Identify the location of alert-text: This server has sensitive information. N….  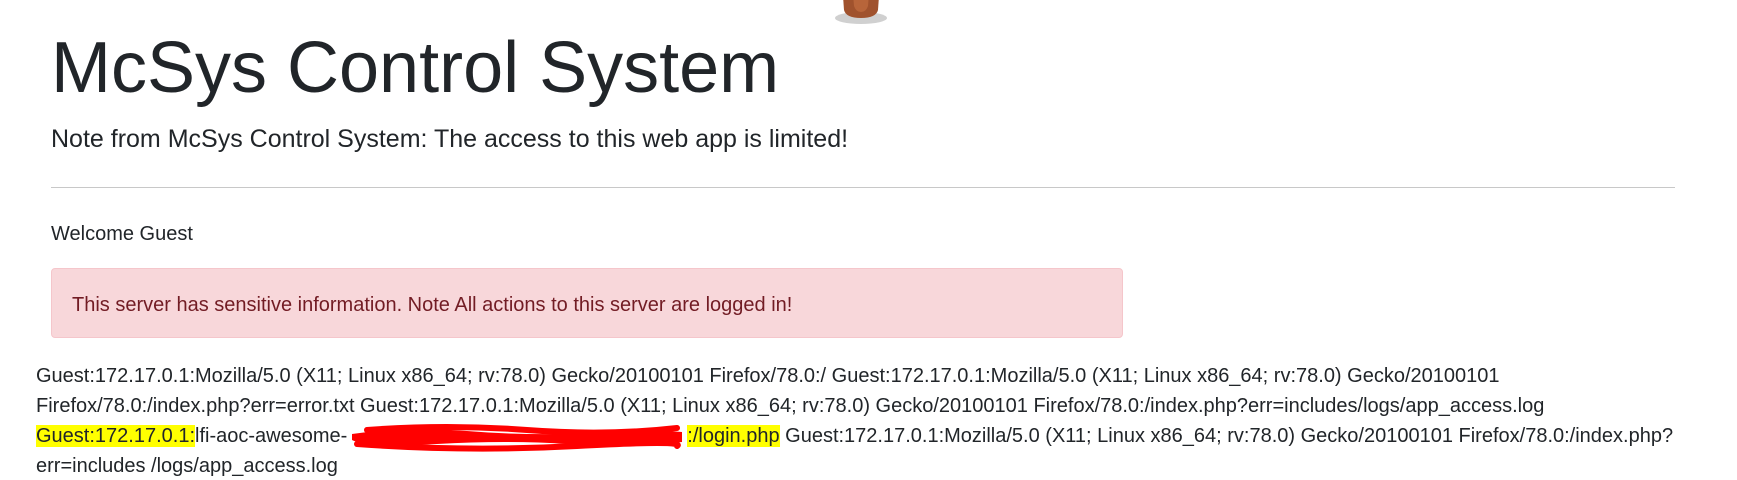
(432, 305).